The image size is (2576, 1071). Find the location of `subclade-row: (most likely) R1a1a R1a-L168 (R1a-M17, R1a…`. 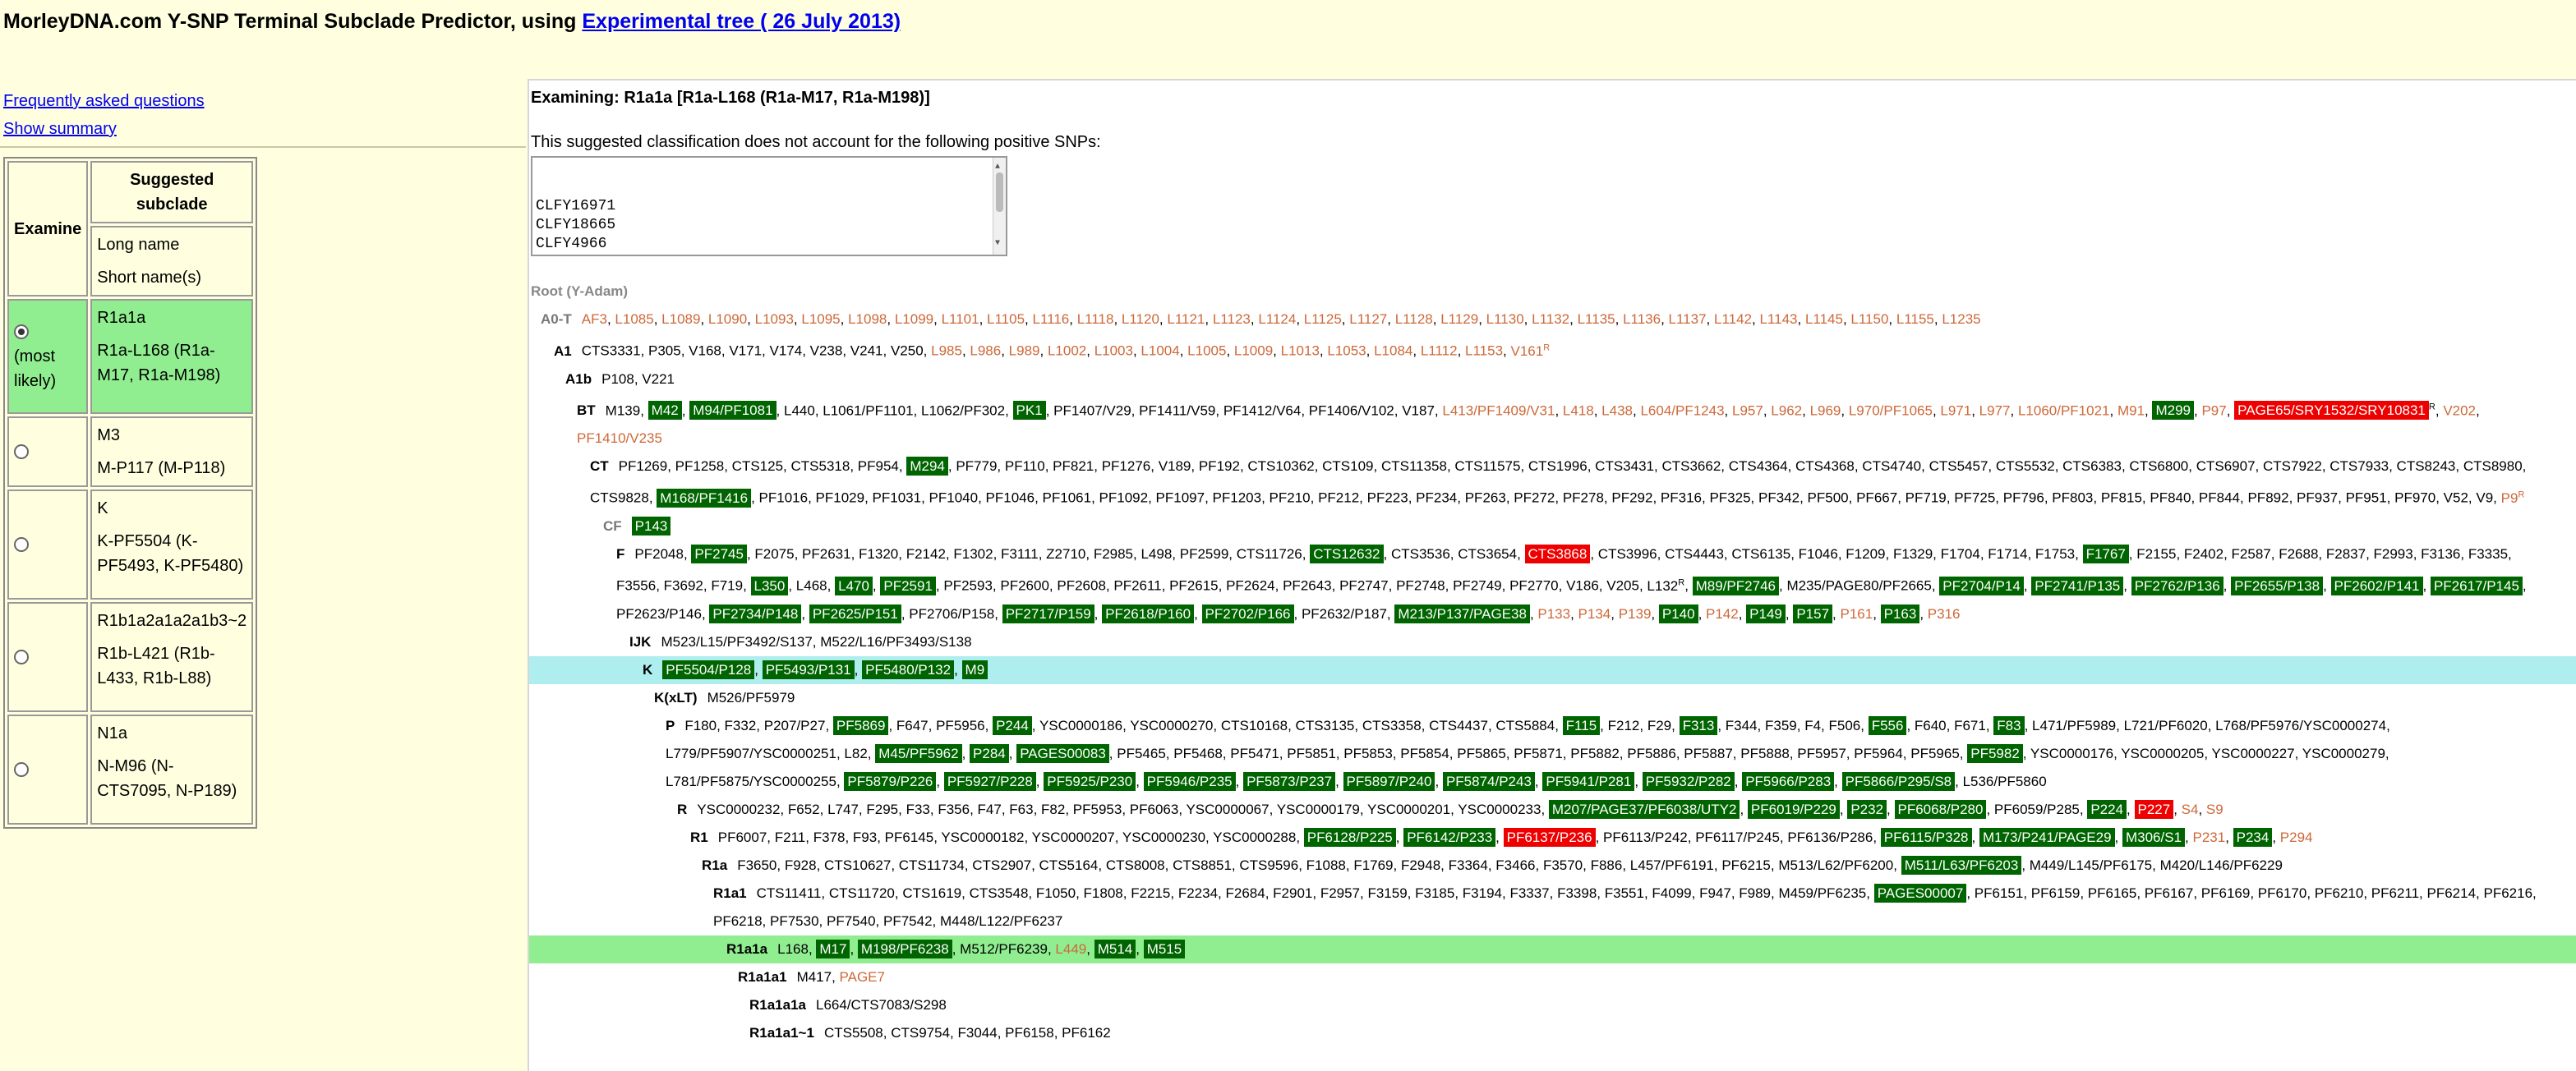

subclade-row: (most likely) R1a1a R1a-L168 (R1a-M17, R1a… is located at coordinates (130, 356).